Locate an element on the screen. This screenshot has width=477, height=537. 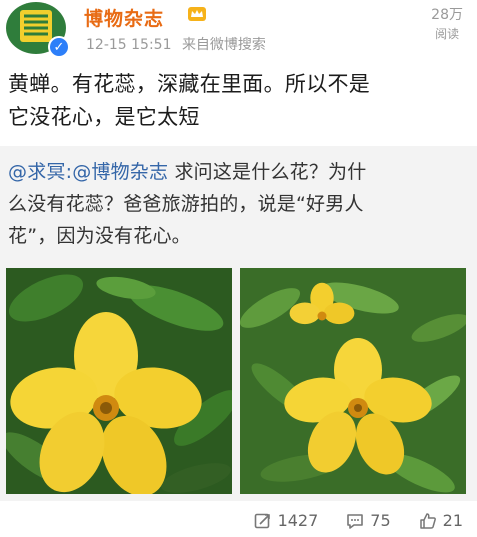
post-date: 12-15 15:51 is located at coordinates (129, 45).